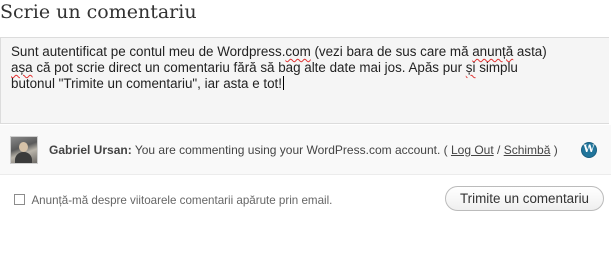 The width and height of the screenshot is (611, 264). What do you see at coordinates (298, 51) in the screenshot?
I see `misspelled-word: com` at bounding box center [298, 51].